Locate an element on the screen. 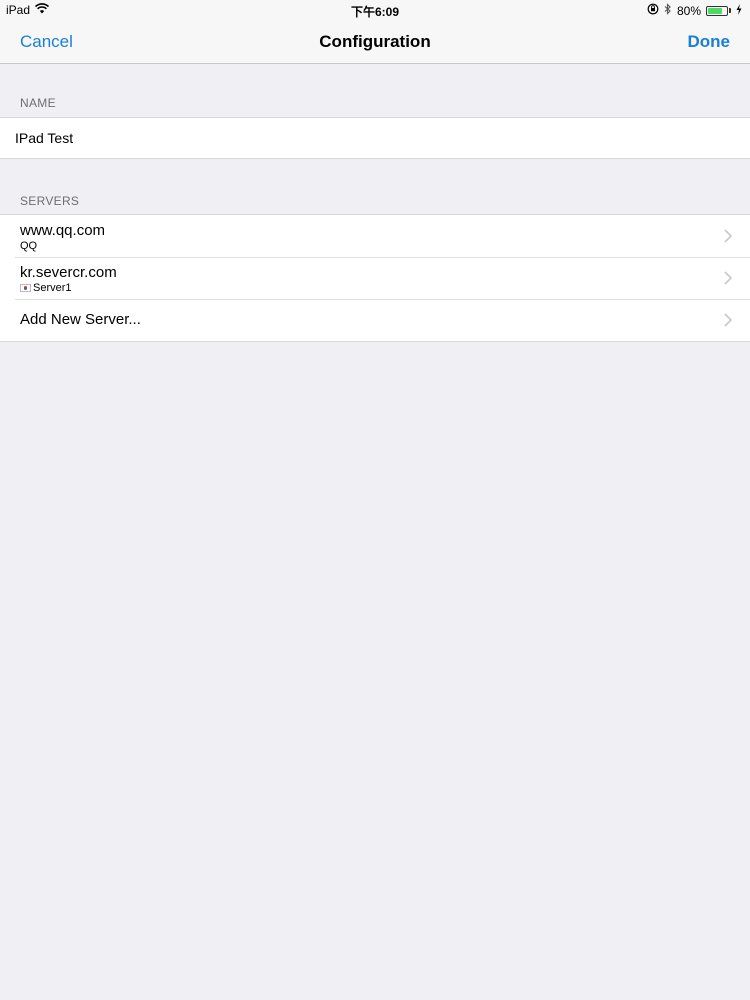  charging-icon is located at coordinates (739, 10).